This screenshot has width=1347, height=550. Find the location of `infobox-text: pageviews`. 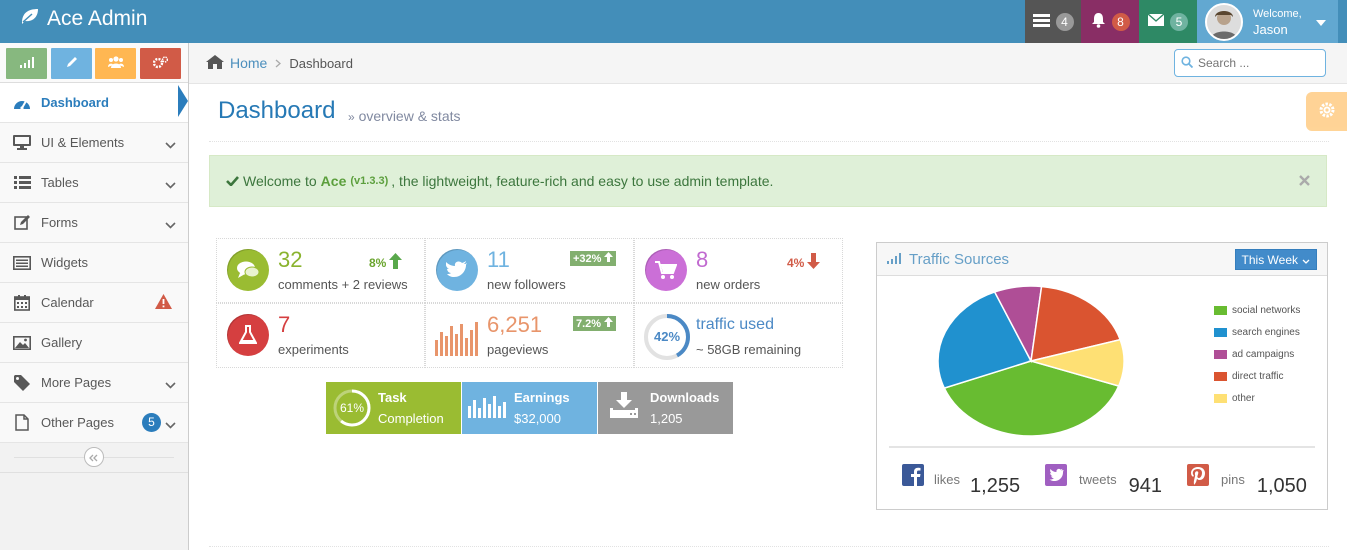

infobox-text: pageviews is located at coordinates (518, 349).